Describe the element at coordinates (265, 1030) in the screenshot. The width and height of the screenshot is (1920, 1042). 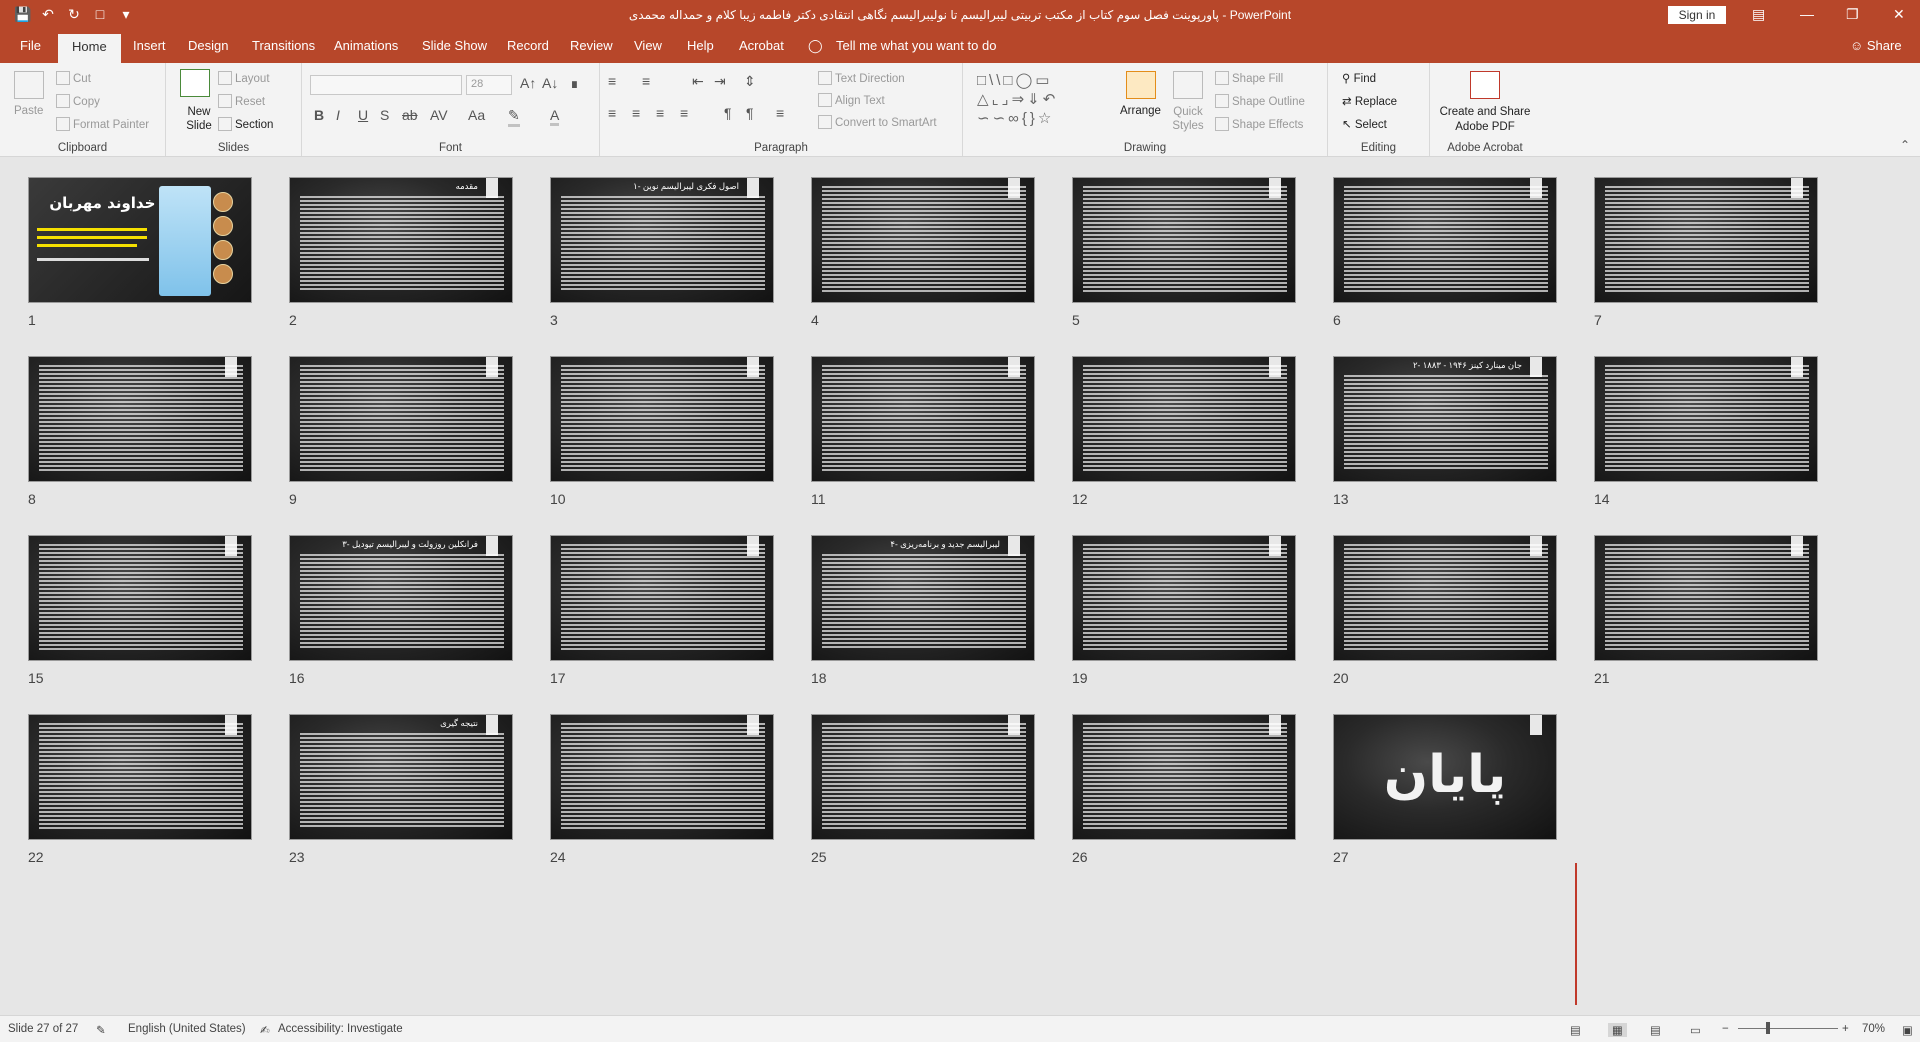
I see `accessibility-icon: ✍` at that location.